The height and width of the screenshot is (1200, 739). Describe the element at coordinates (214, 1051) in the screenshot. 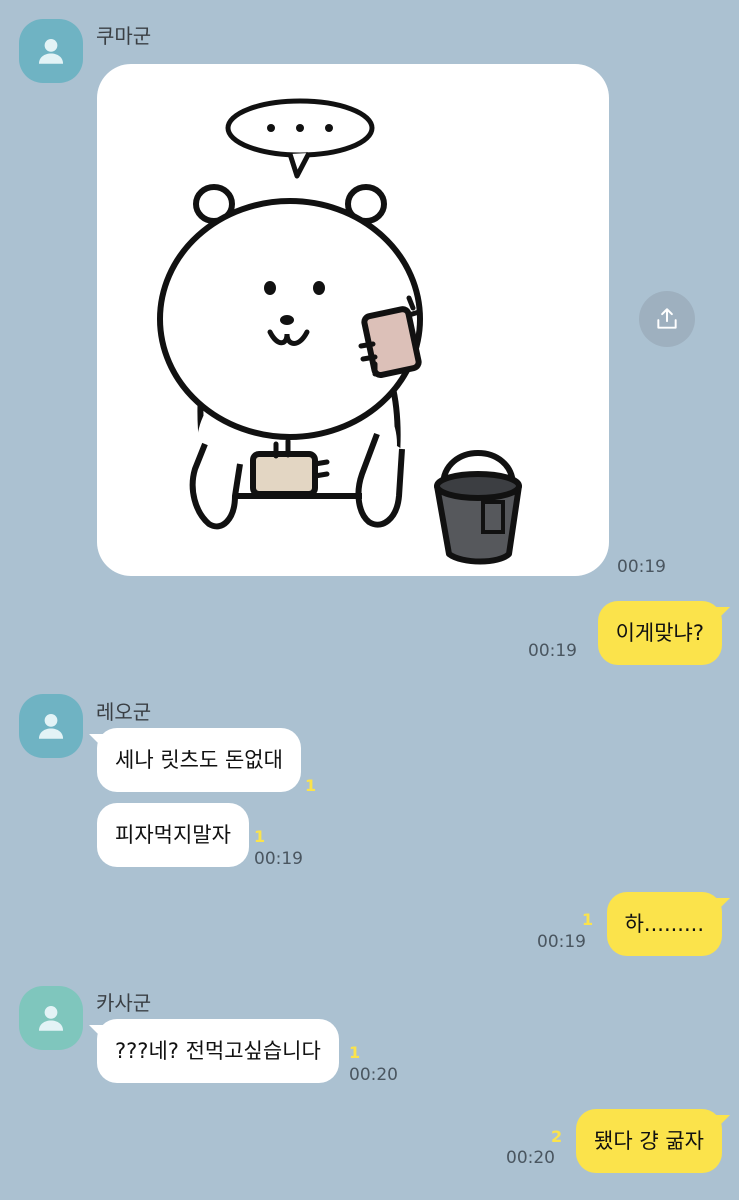

I see `message-bubble: ???네? 전먹고싶습니다` at that location.